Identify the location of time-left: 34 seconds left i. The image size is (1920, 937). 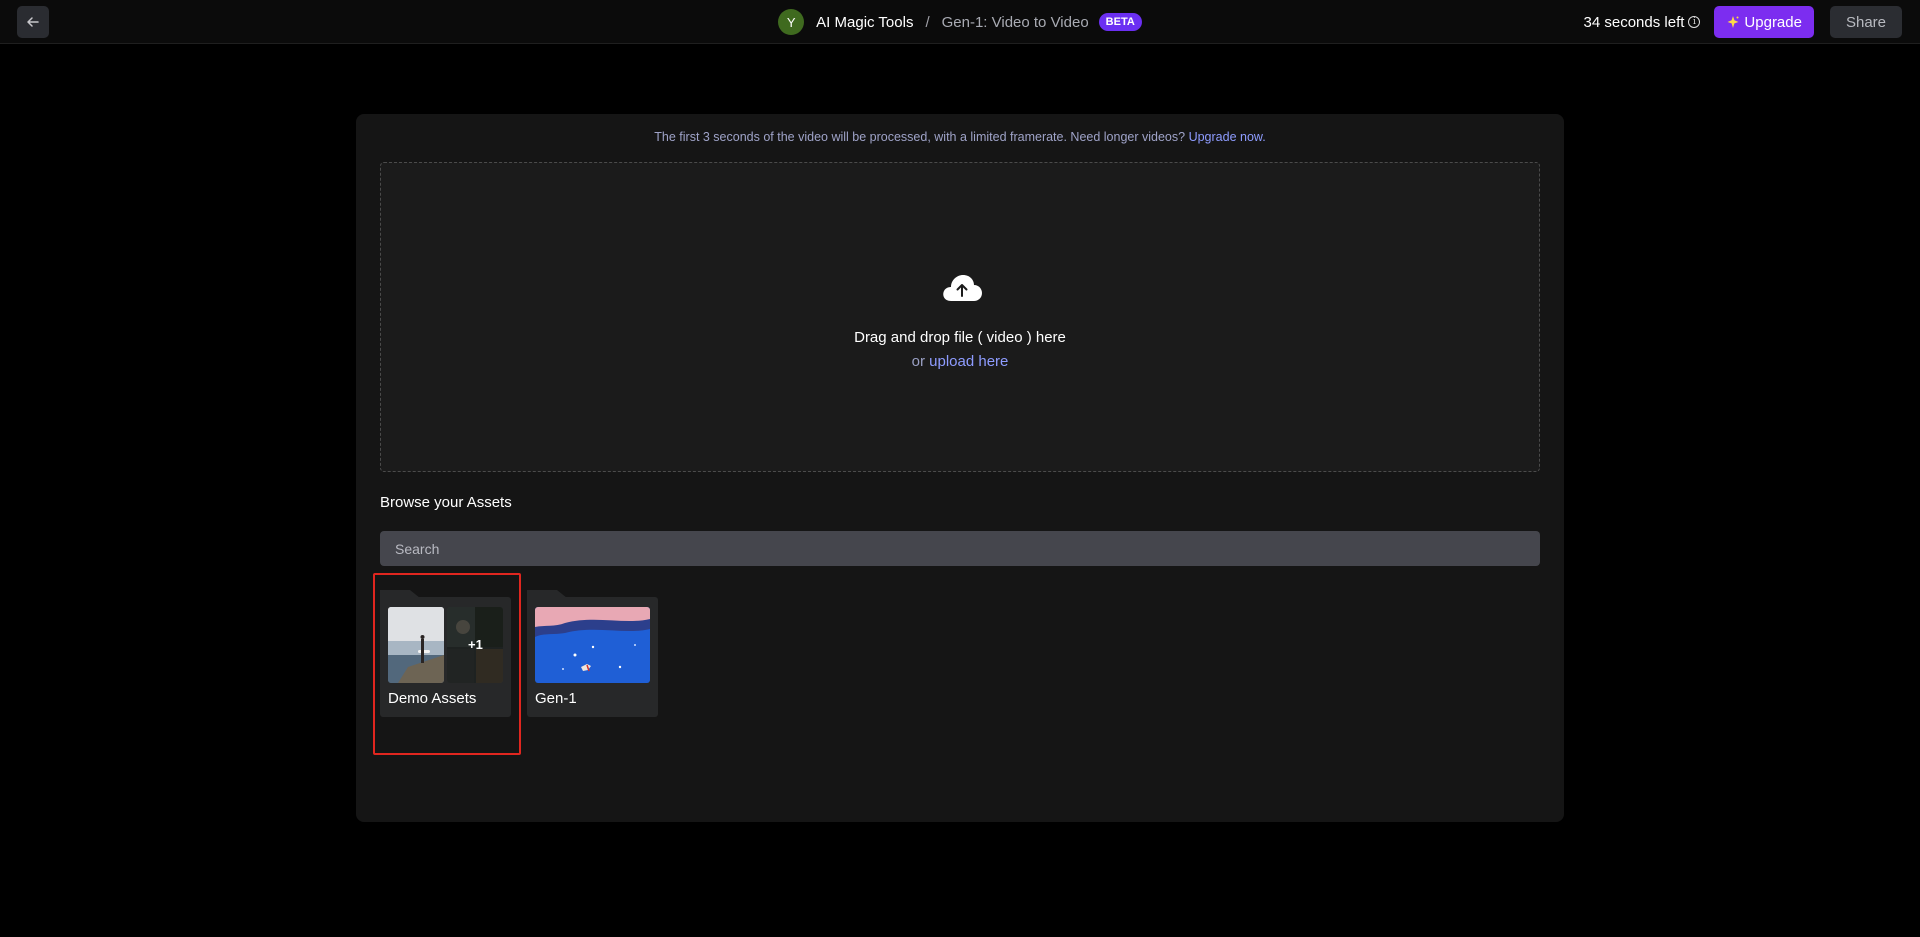
(1642, 22).